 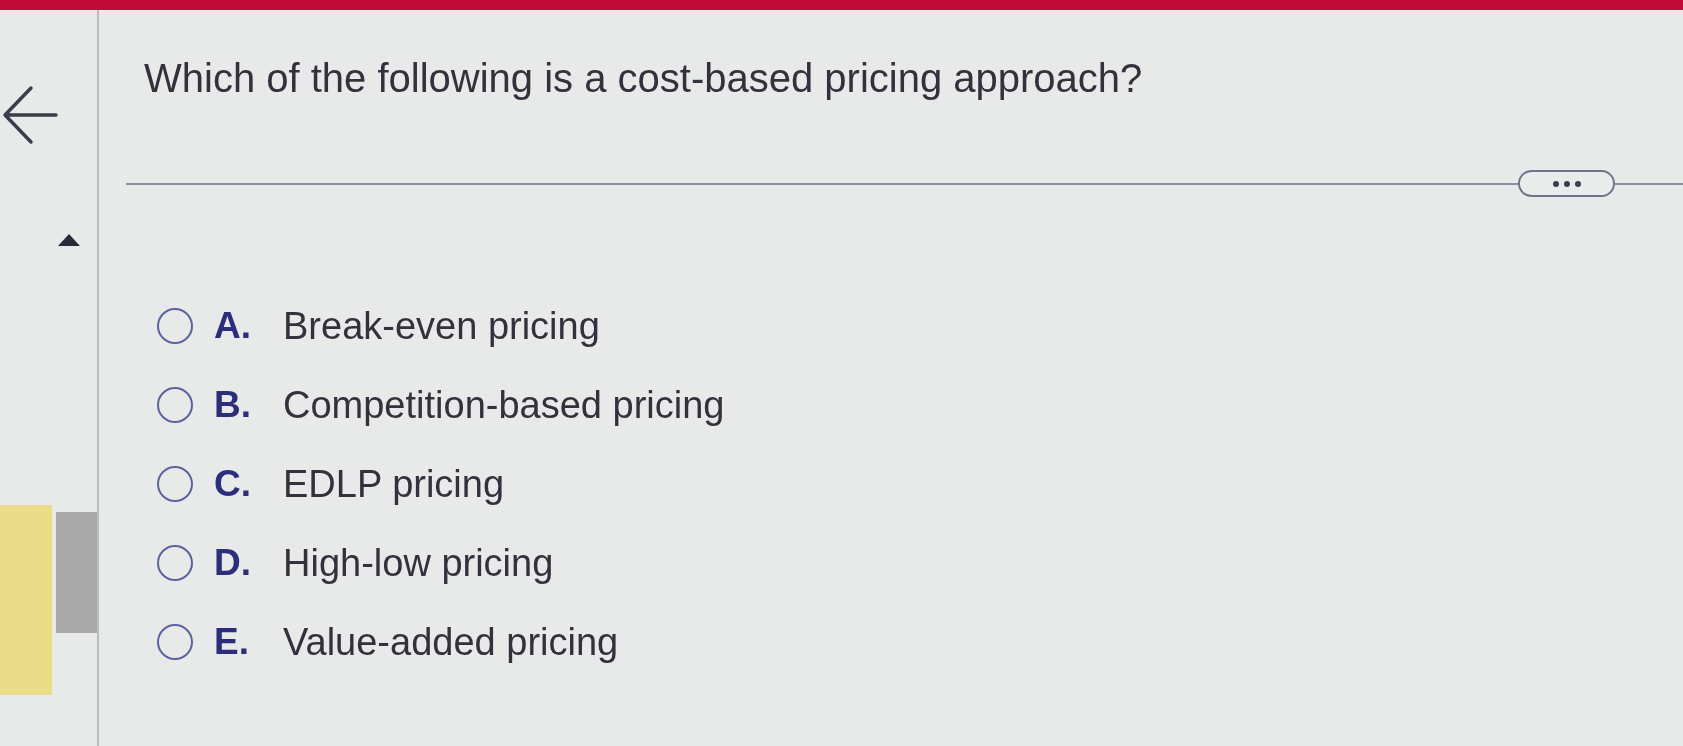 I want to click on option-text: EDLP pricing, so click(x=394, y=484).